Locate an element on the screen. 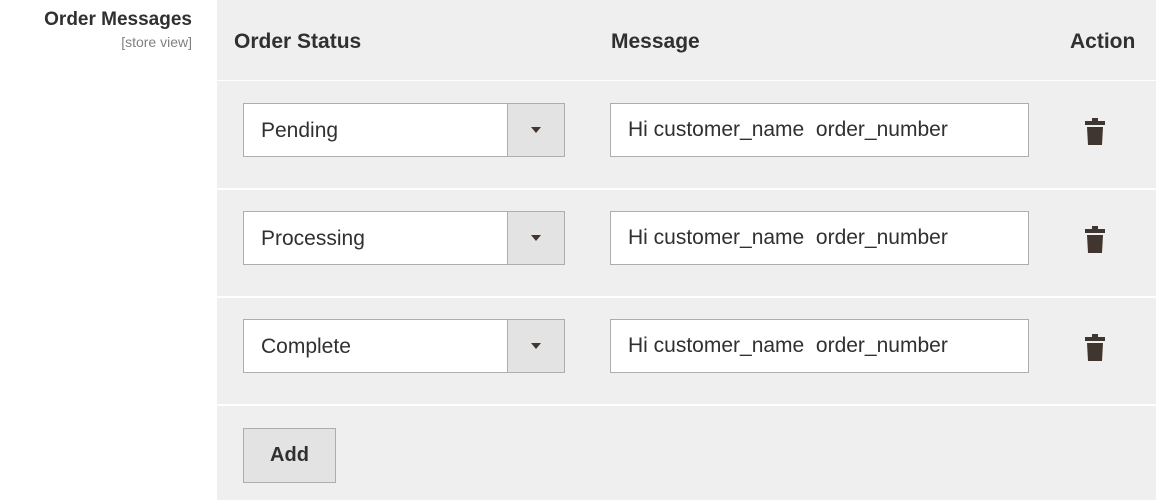  order-status-value: Pending is located at coordinates (300, 130).